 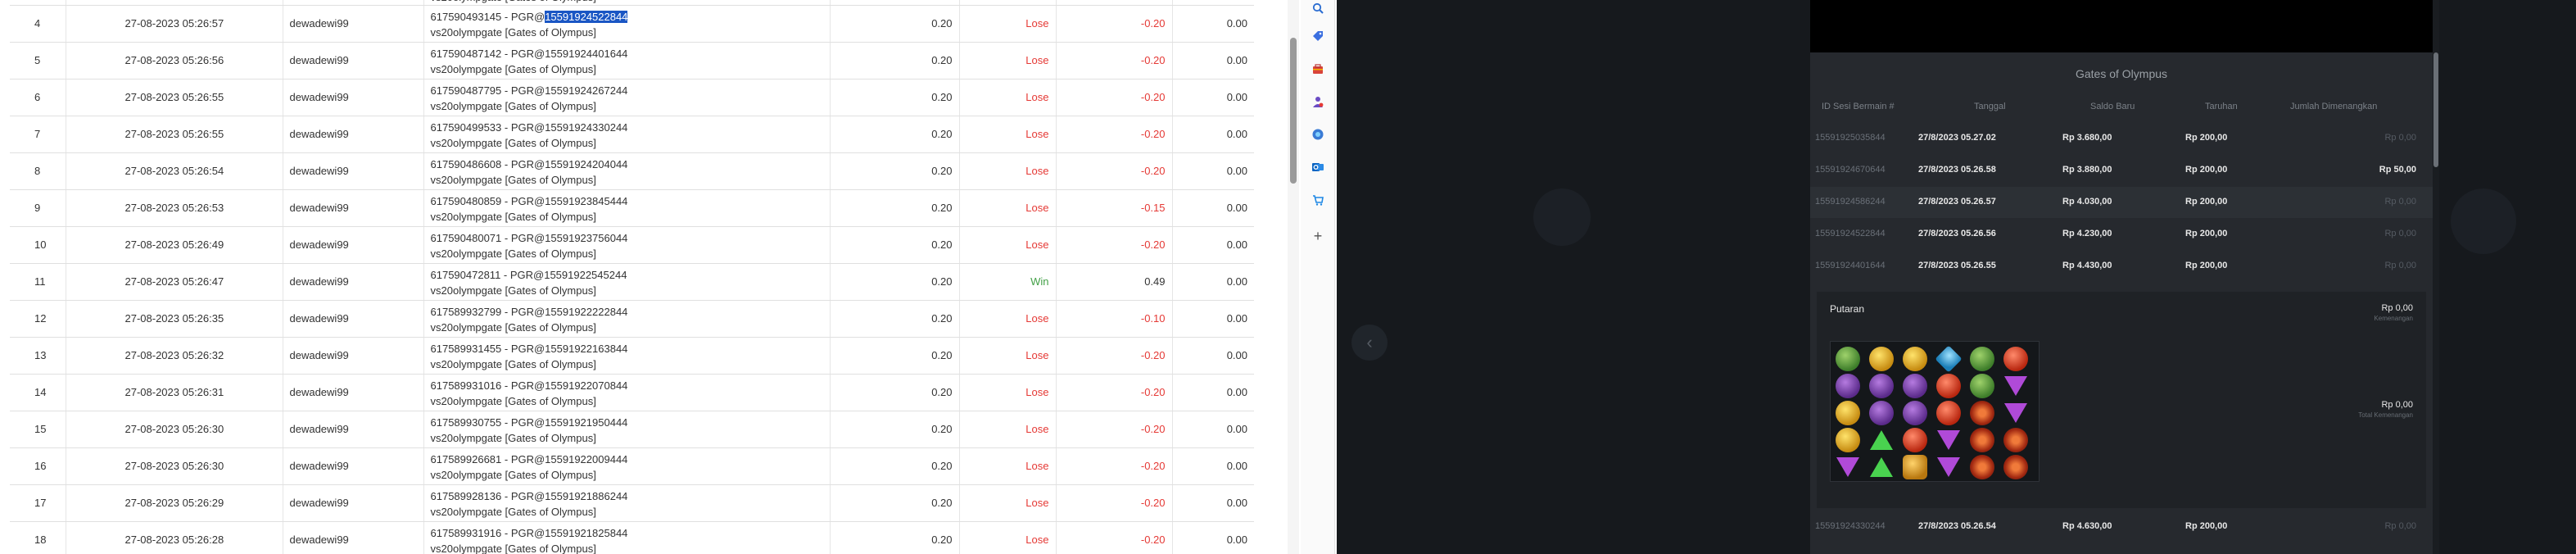 I want to click on total-win-amount: Rp 0,00, so click(x=2397, y=405).